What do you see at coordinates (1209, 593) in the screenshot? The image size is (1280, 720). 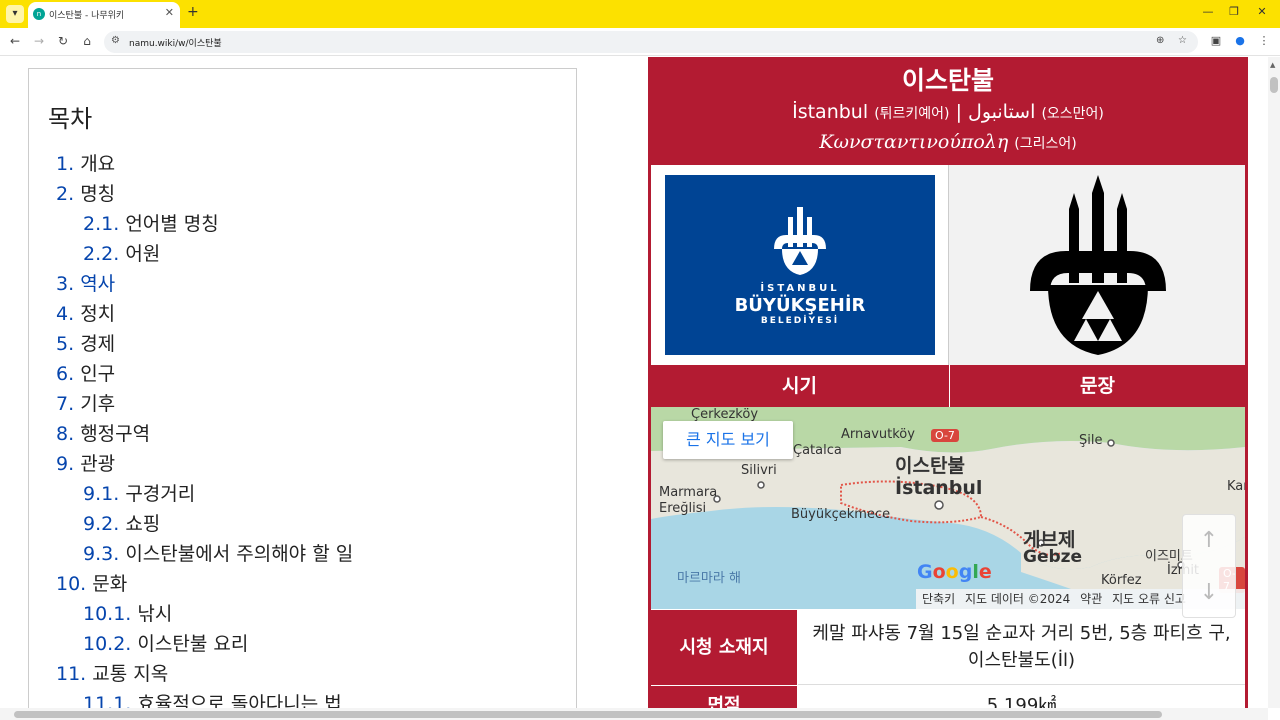 I see `scroll-to-bottom-arrow-icon: ↓` at bounding box center [1209, 593].